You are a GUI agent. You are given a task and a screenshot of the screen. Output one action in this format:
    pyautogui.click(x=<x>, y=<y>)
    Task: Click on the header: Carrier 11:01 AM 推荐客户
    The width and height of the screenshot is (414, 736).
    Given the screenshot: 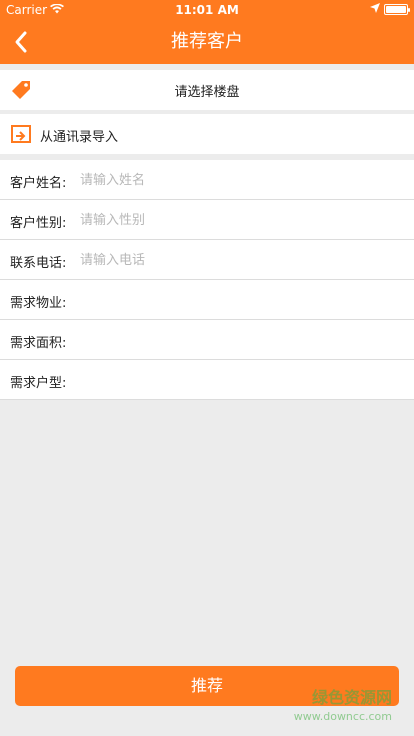 What is the action you would take?
    pyautogui.click(x=207, y=32)
    